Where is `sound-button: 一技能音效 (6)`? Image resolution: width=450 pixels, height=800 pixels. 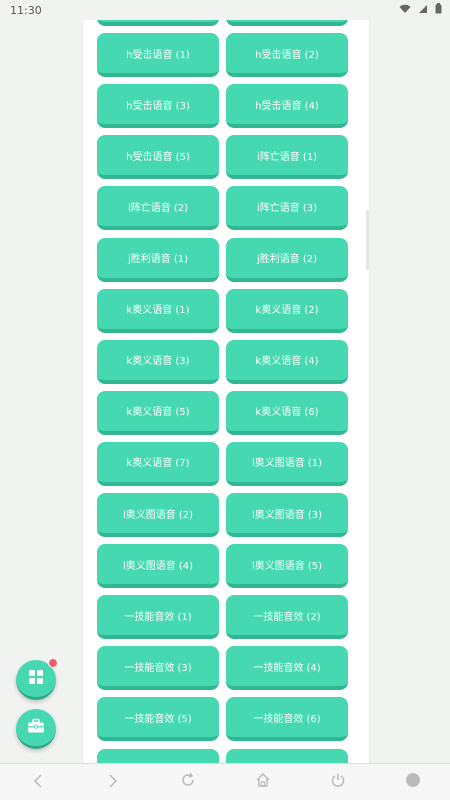
sound-button: 一技能音效 (6) is located at coordinates (287, 719).